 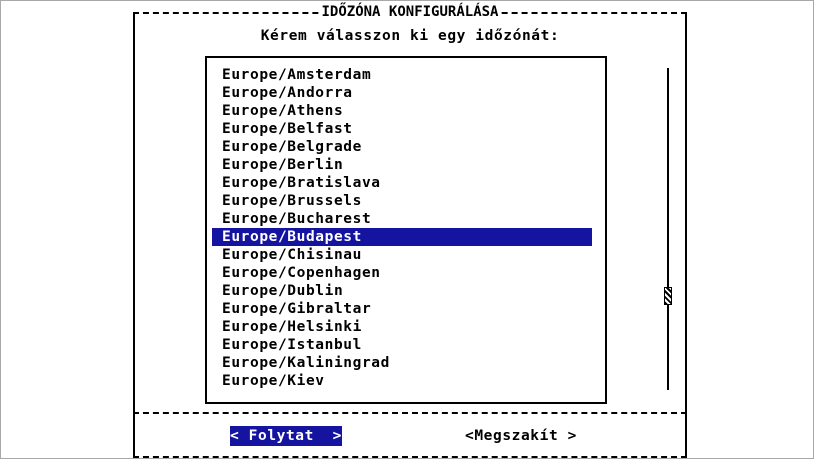 What do you see at coordinates (402, 111) in the screenshot?
I see `timezone-item: Europe/Athens` at bounding box center [402, 111].